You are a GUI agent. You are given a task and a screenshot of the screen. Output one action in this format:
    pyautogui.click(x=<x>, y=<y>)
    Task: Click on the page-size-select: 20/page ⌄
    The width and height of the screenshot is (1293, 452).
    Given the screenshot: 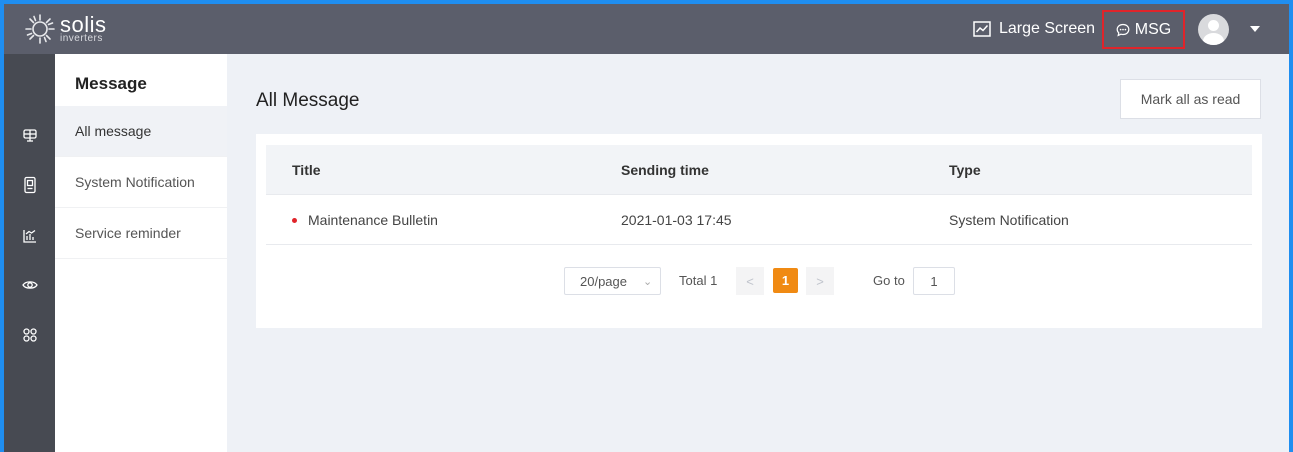 What is the action you would take?
    pyautogui.click(x=612, y=281)
    